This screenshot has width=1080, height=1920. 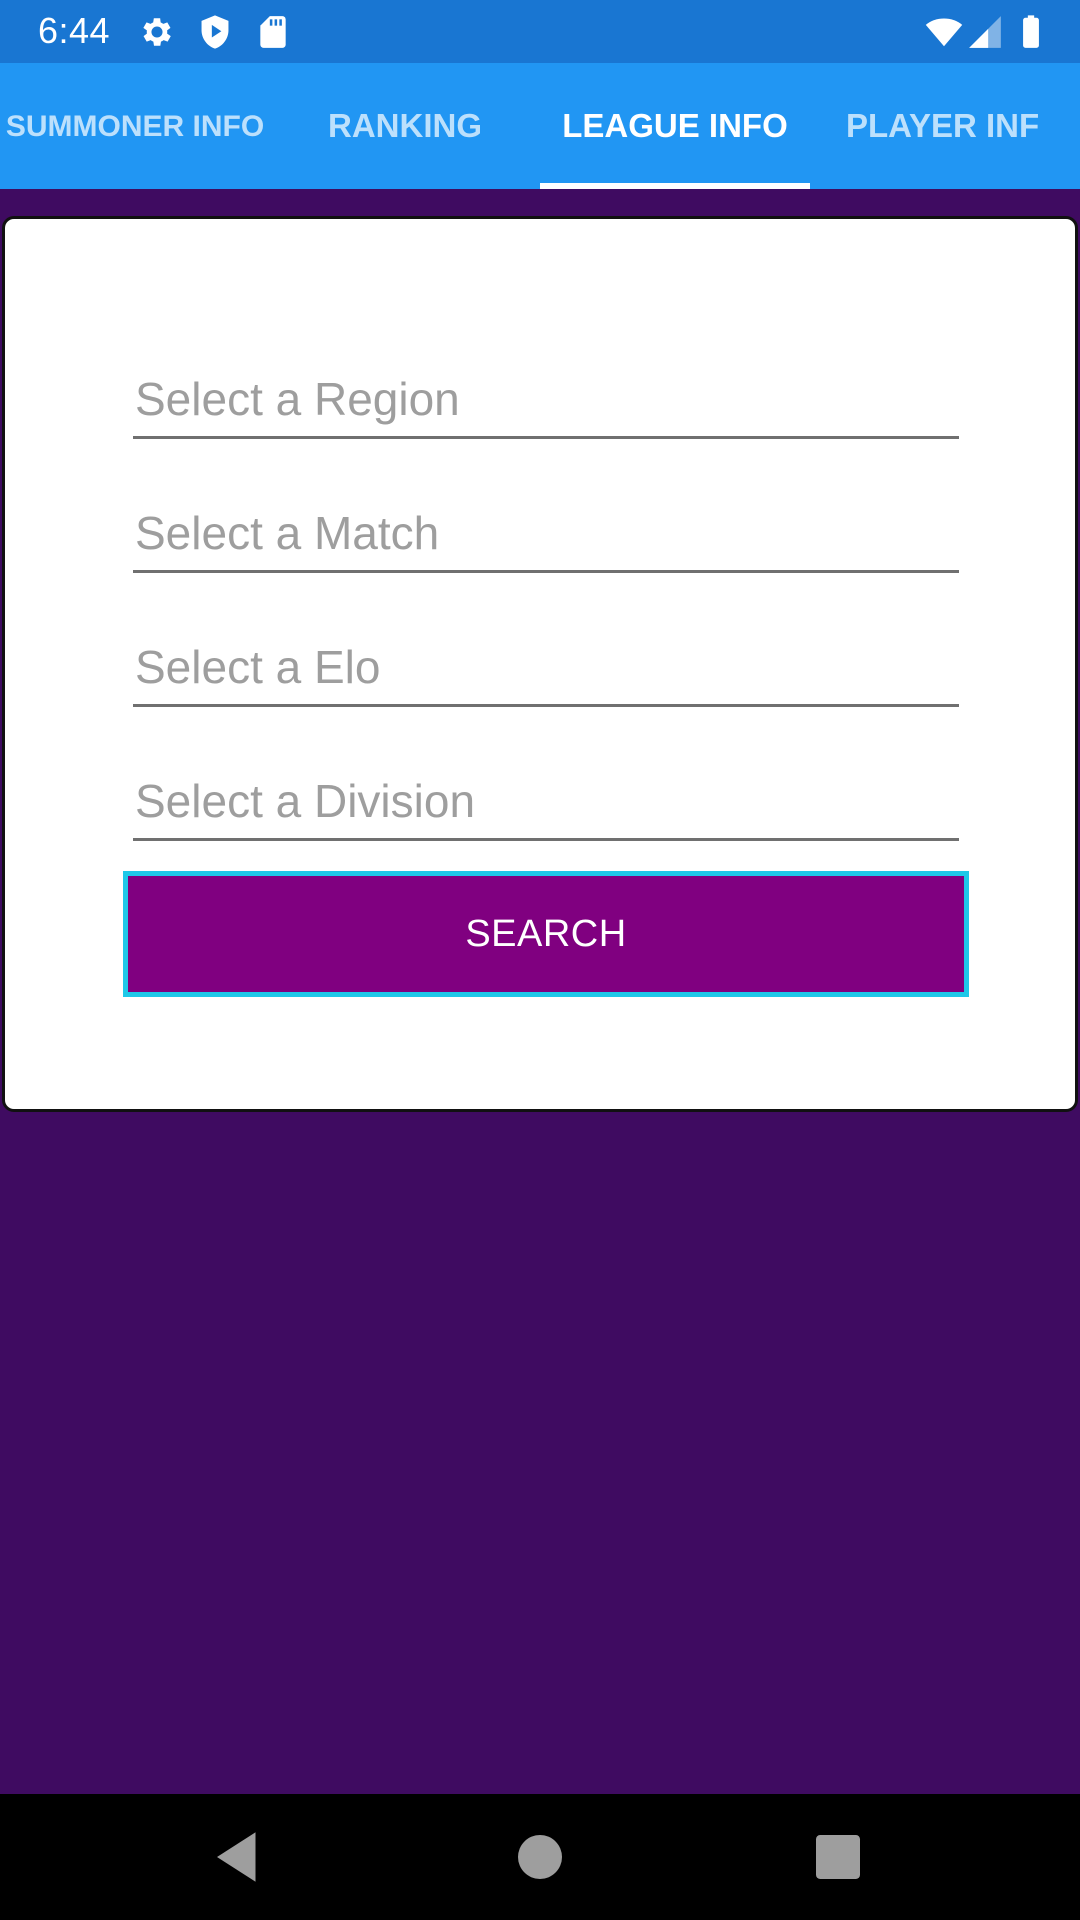 What do you see at coordinates (305, 801) in the screenshot?
I see `division-placeholder: Select a Division` at bounding box center [305, 801].